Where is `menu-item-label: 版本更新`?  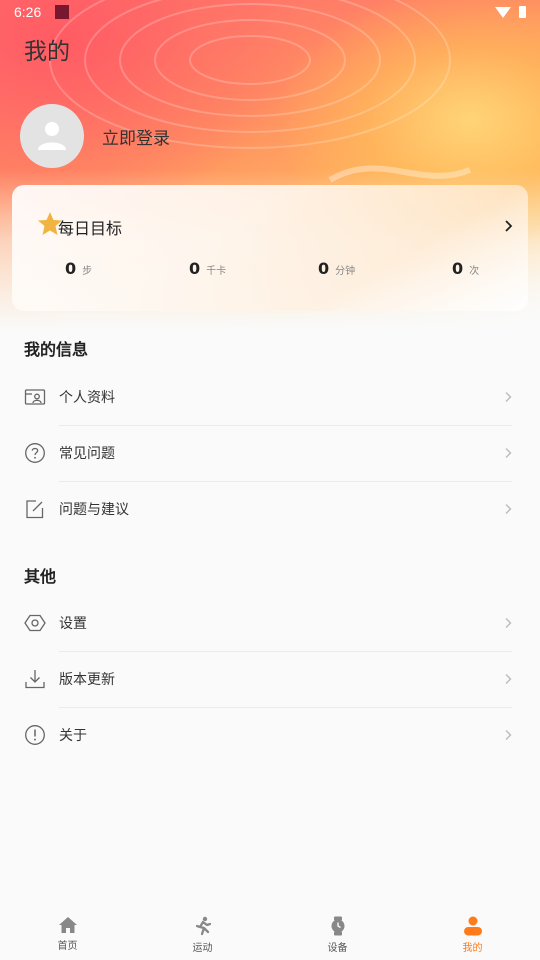 menu-item-label: 版本更新 is located at coordinates (87, 680).